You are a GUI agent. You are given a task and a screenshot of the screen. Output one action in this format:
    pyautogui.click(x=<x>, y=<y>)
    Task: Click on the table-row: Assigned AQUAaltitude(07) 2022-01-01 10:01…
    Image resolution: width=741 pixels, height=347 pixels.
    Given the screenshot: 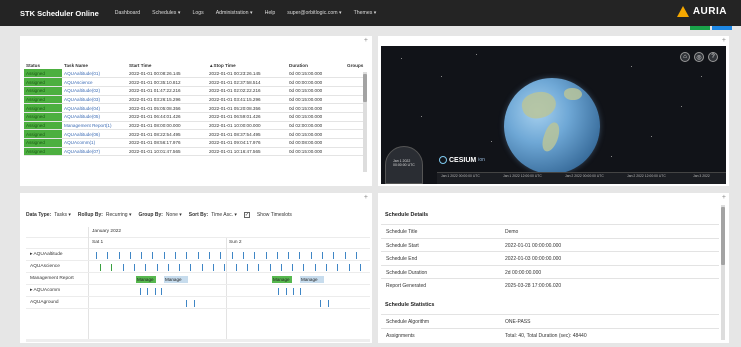 What is the action you would take?
    pyautogui.click(x=195, y=152)
    